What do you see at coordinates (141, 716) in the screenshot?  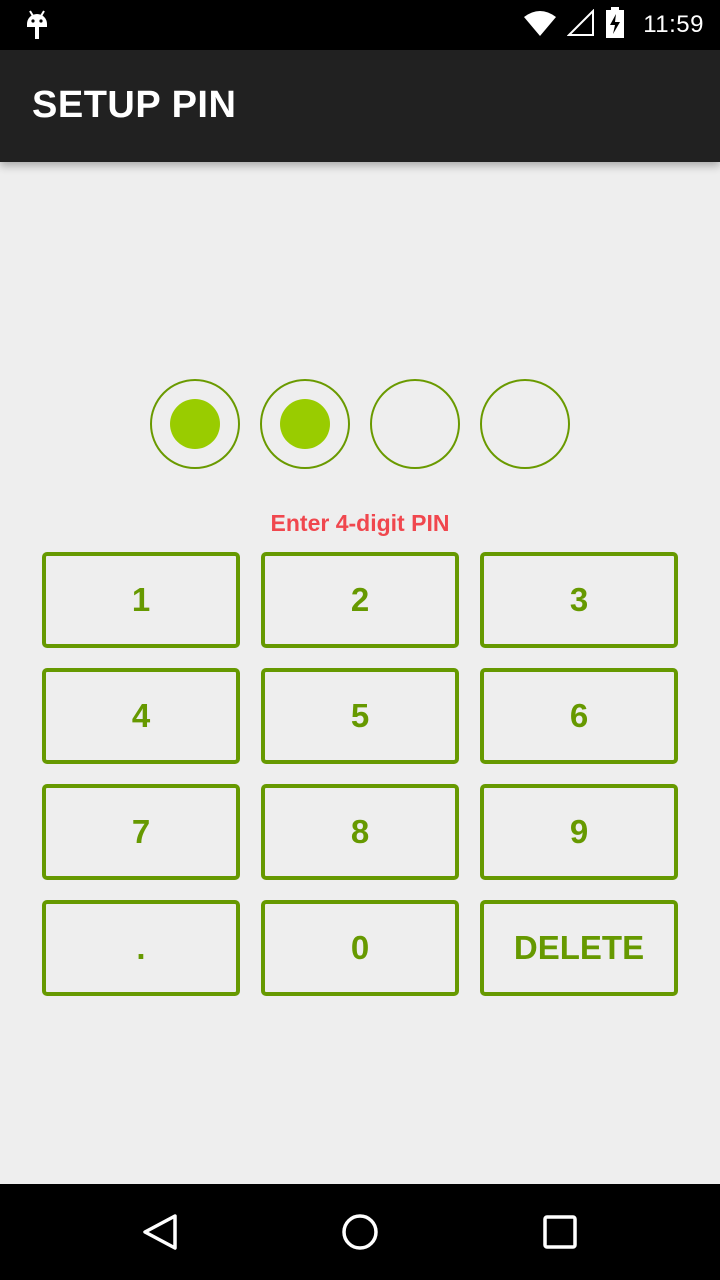 I see `key-4-button: 4` at bounding box center [141, 716].